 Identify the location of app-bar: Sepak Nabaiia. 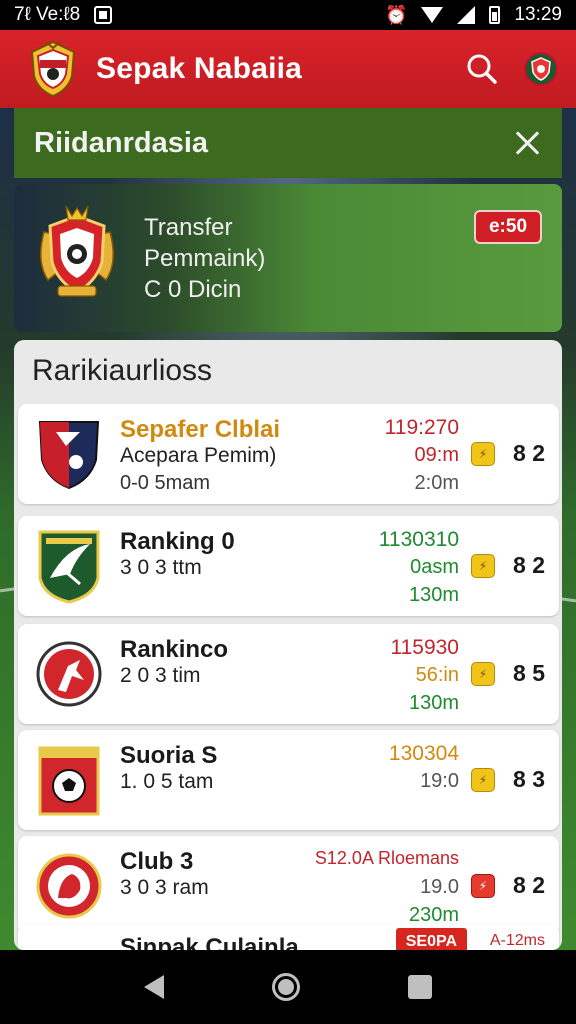
(288, 69).